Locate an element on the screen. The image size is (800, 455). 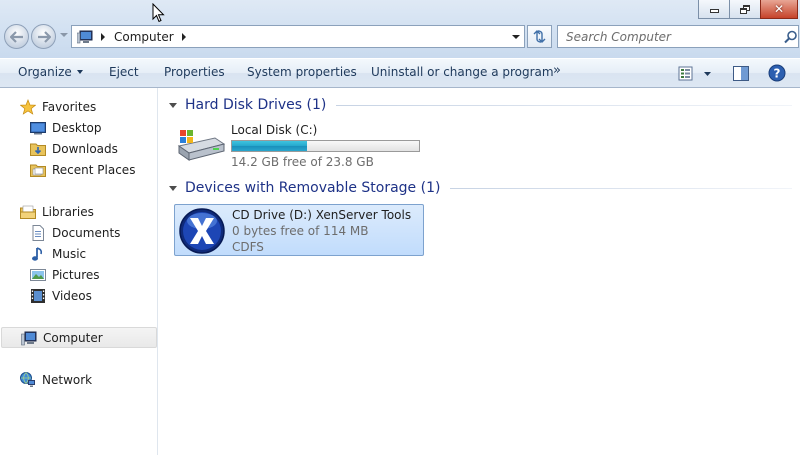
window-controls: ✕ is located at coordinates (748, 9).